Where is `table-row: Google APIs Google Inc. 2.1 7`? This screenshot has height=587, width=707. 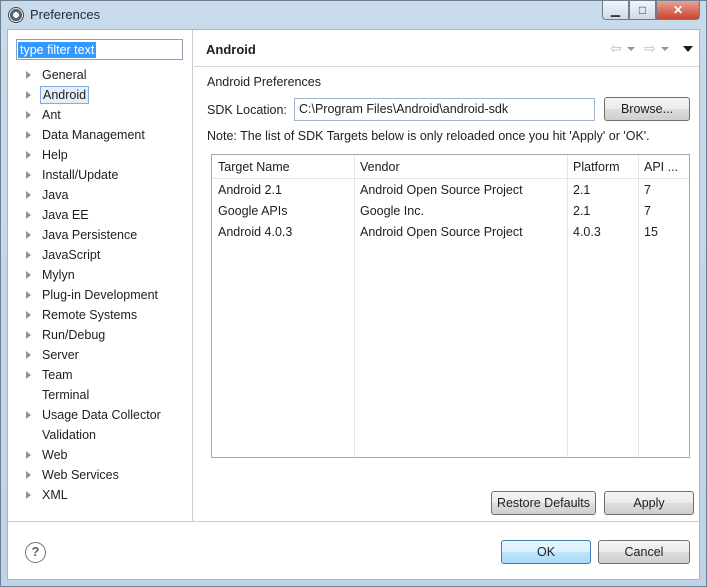
table-row: Google APIs Google Inc. 2.1 7 is located at coordinates (450, 211).